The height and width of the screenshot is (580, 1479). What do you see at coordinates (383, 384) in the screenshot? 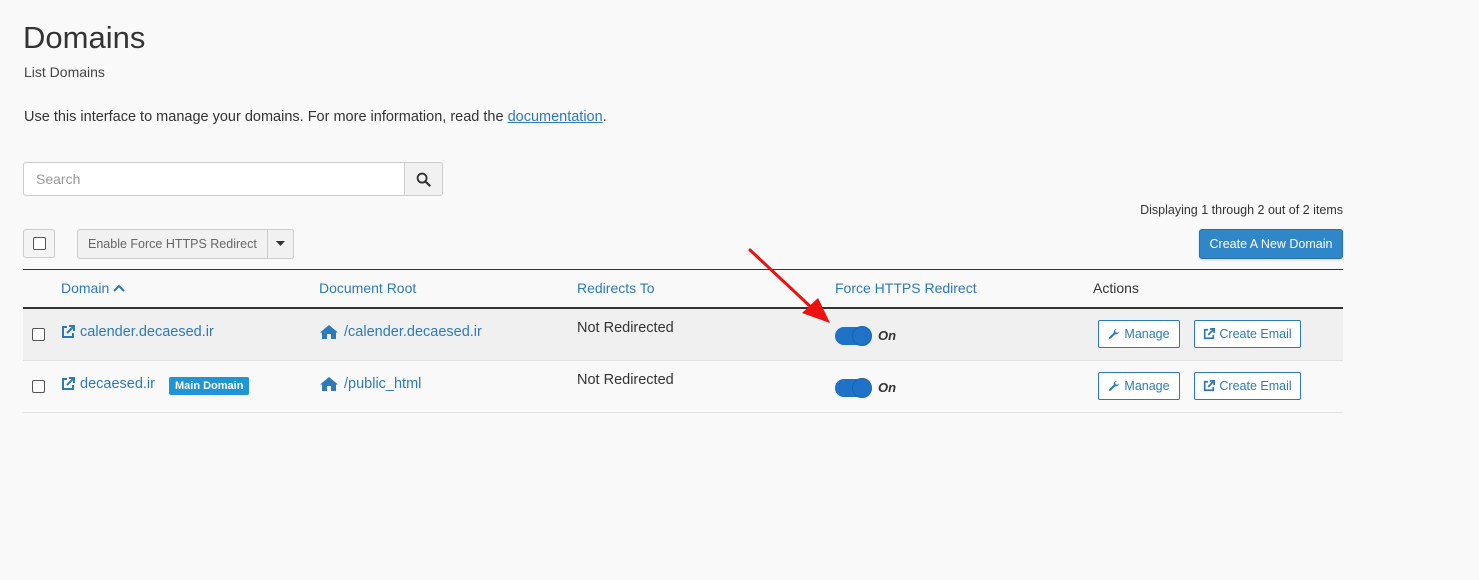
I see `document-root-path: /public_html` at bounding box center [383, 384].